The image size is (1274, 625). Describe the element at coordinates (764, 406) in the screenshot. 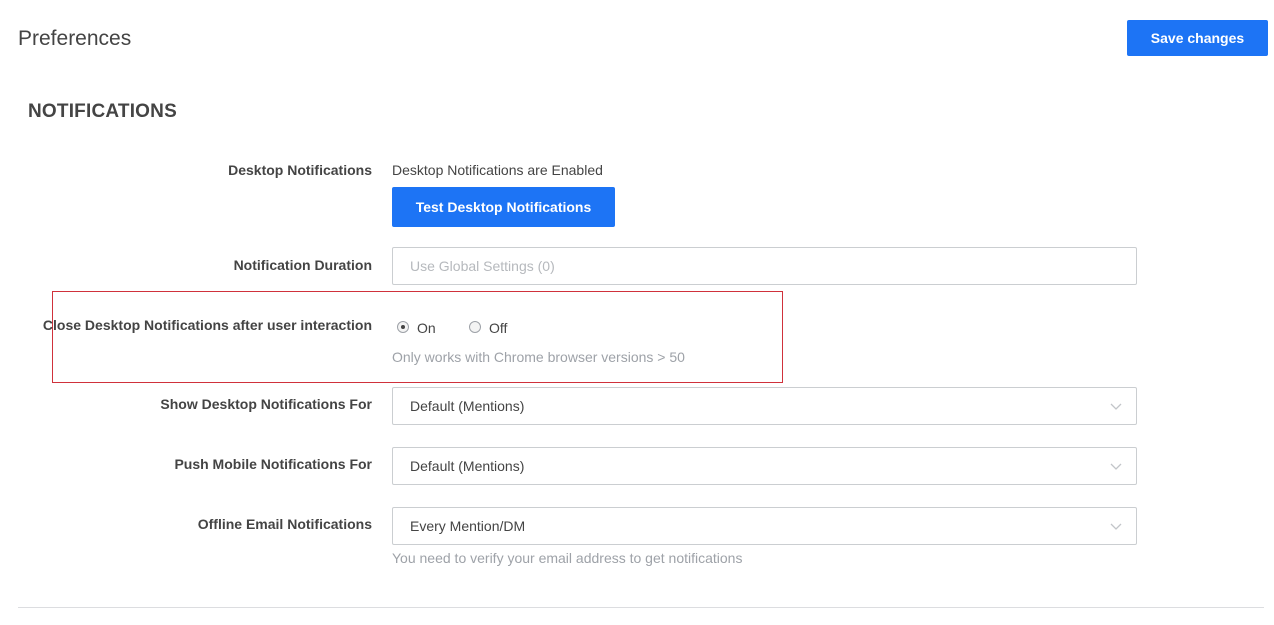

I see `show-desktop-notifications-select: Default (Mentions)` at that location.